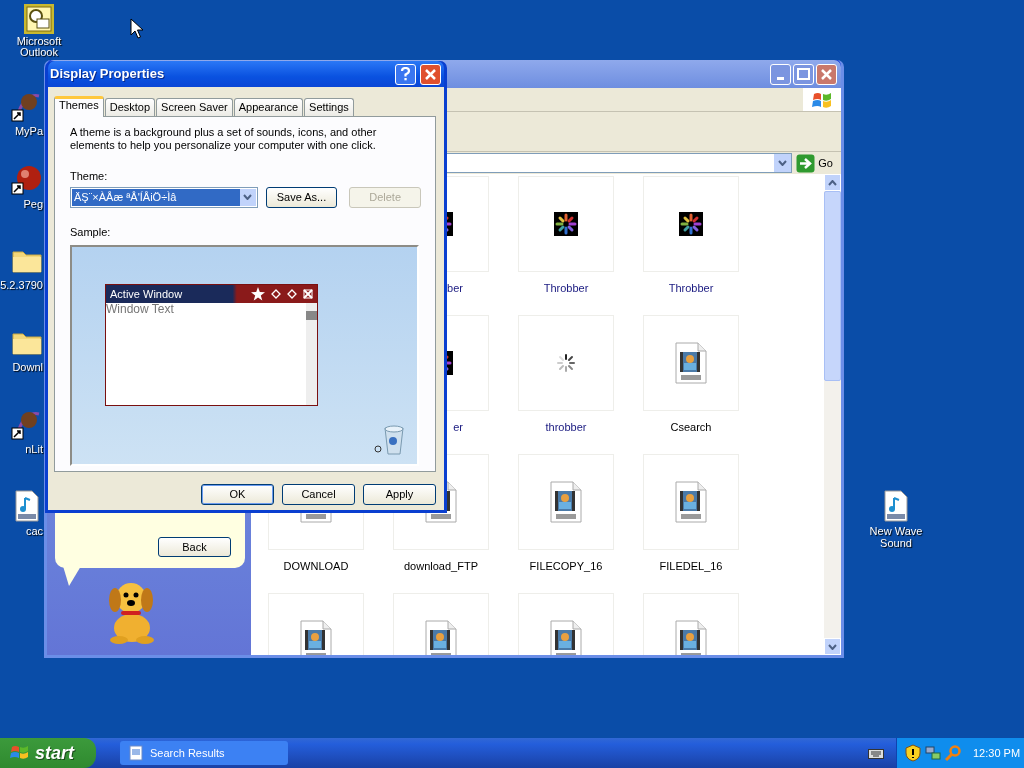 Image resolution: width=1024 pixels, height=768 pixels. Describe the element at coordinates (136, 28) in the screenshot. I see `cursor-icon` at that location.